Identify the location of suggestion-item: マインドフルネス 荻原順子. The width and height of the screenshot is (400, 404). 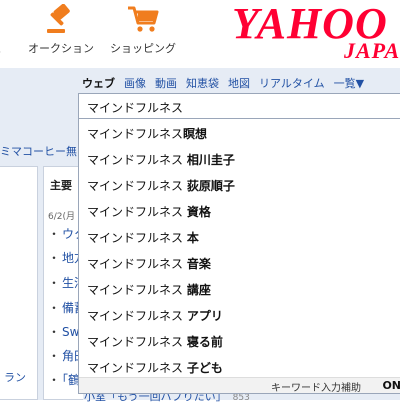
(237, 190).